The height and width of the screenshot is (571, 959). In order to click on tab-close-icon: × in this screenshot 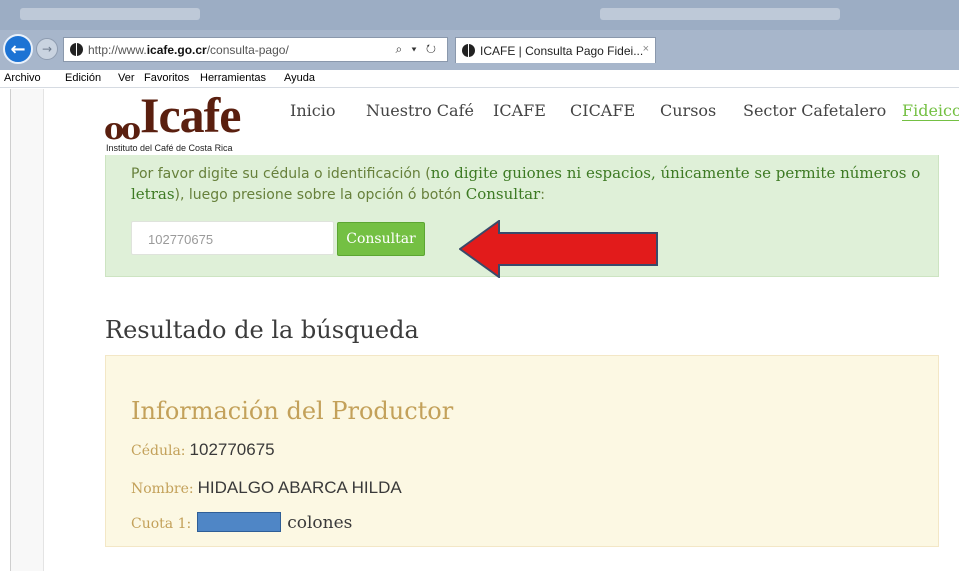, I will do `click(646, 49)`.